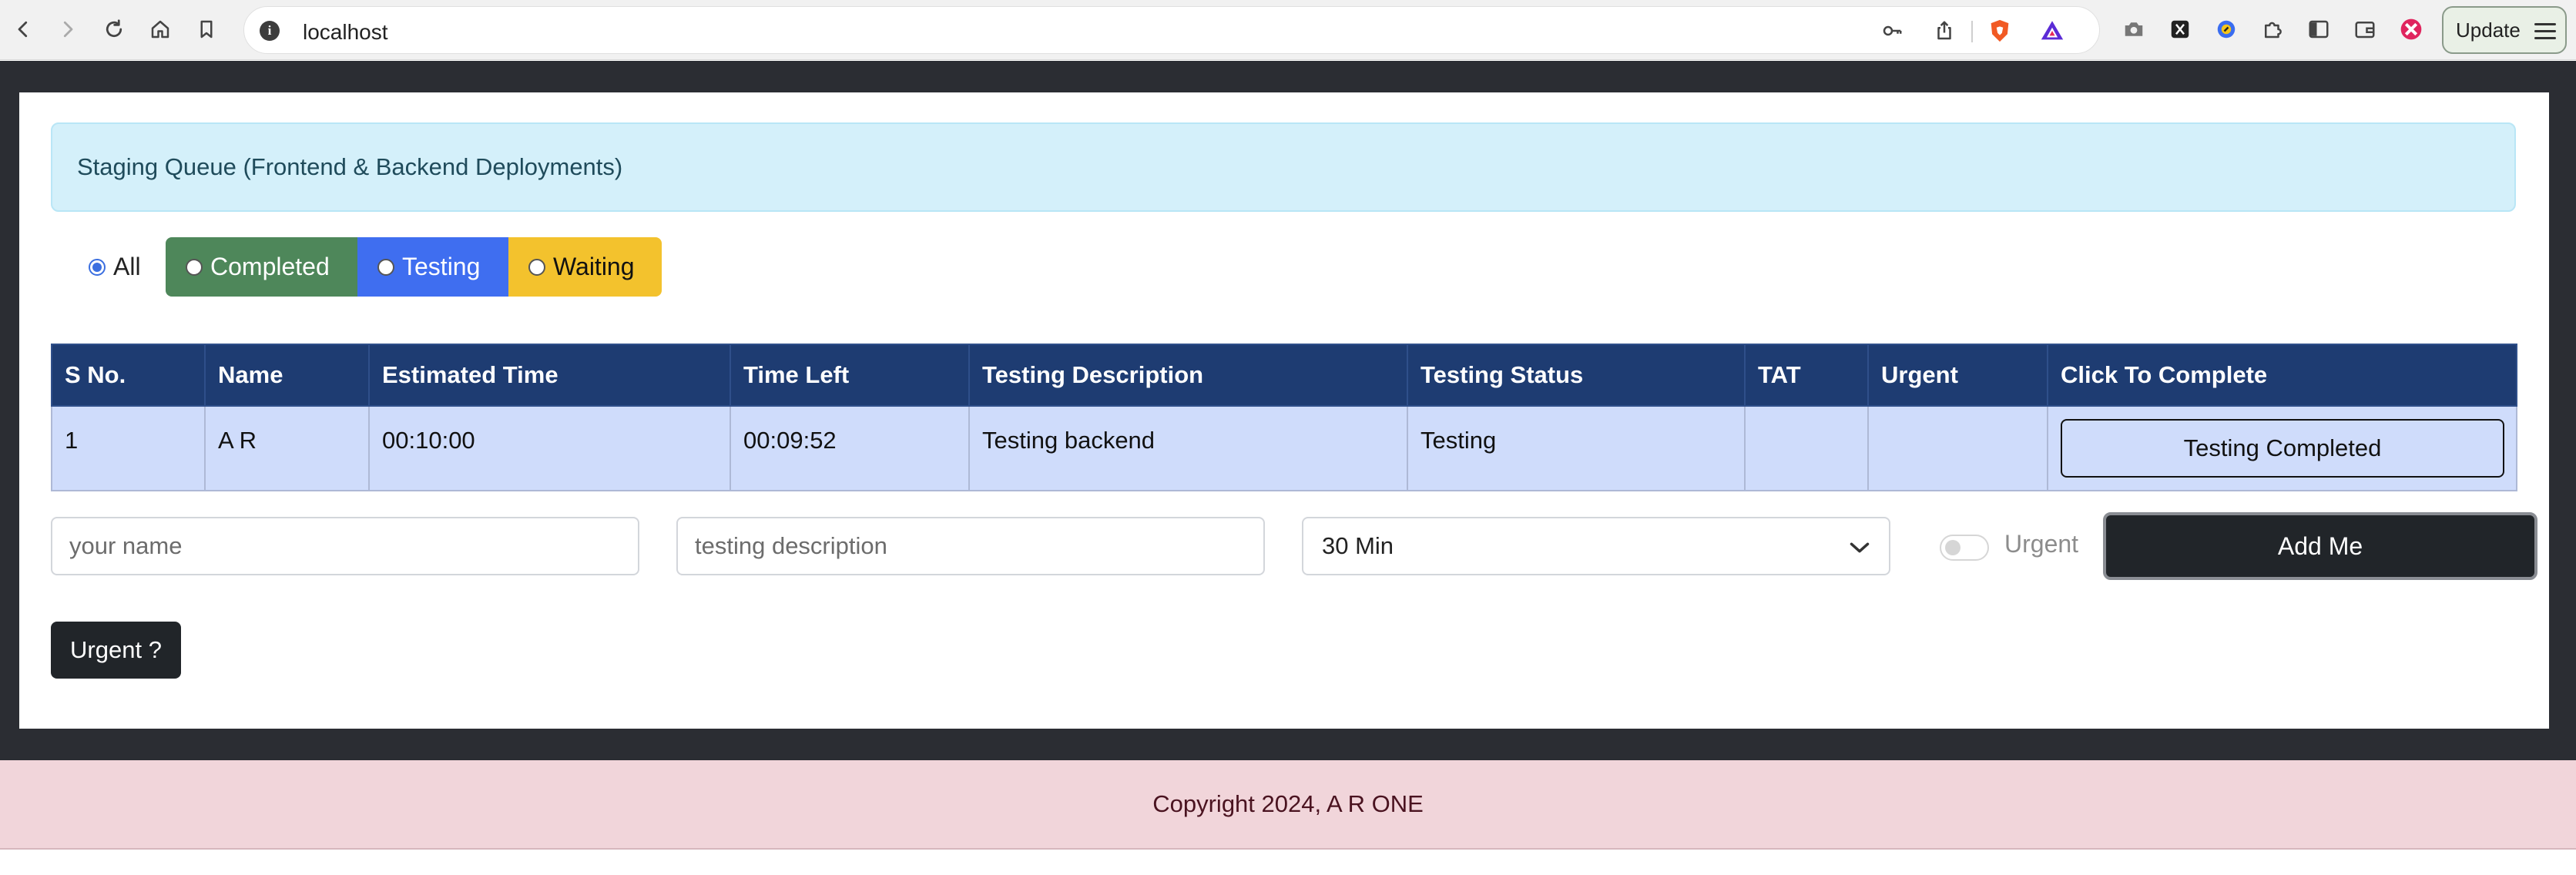 This screenshot has height=875, width=2576. I want to click on testing-completed-button: Testing Completed, so click(2282, 448).